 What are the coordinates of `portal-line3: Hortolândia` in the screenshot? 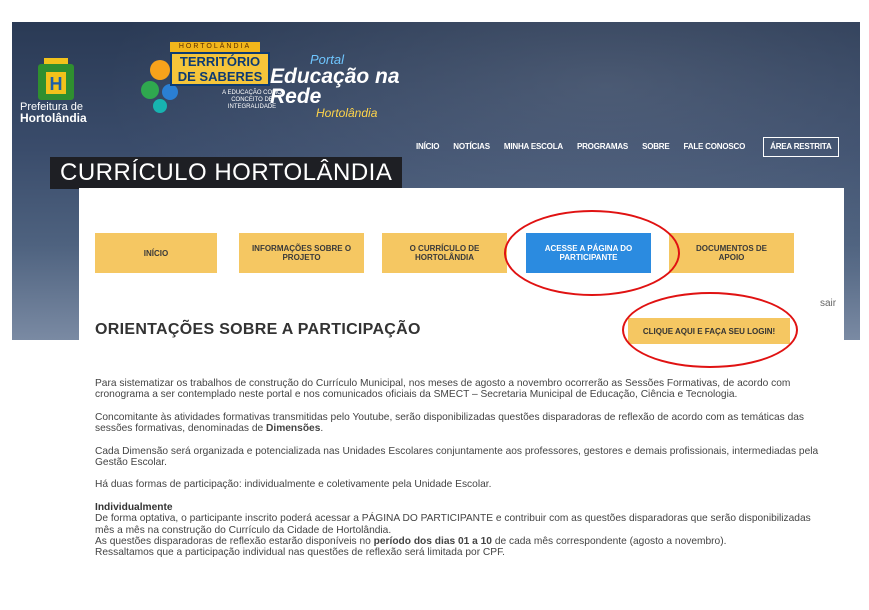 It's located at (347, 113).